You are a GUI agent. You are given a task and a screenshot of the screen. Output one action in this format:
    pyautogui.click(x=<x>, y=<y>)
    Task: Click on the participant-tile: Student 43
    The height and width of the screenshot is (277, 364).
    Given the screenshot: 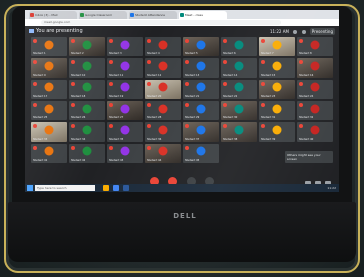 What is the action you would take?
    pyautogui.click(x=125, y=153)
    